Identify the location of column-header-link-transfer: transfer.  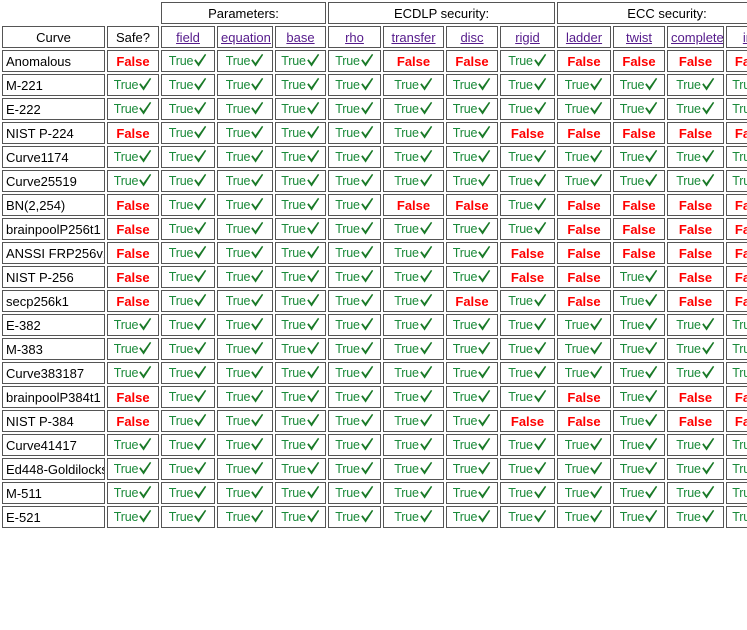
(413, 37).